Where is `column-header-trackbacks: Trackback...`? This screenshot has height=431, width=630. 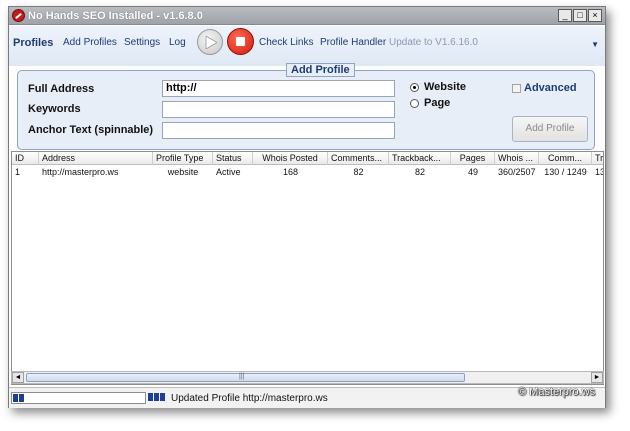 column-header-trackbacks: Trackback... is located at coordinates (420, 158).